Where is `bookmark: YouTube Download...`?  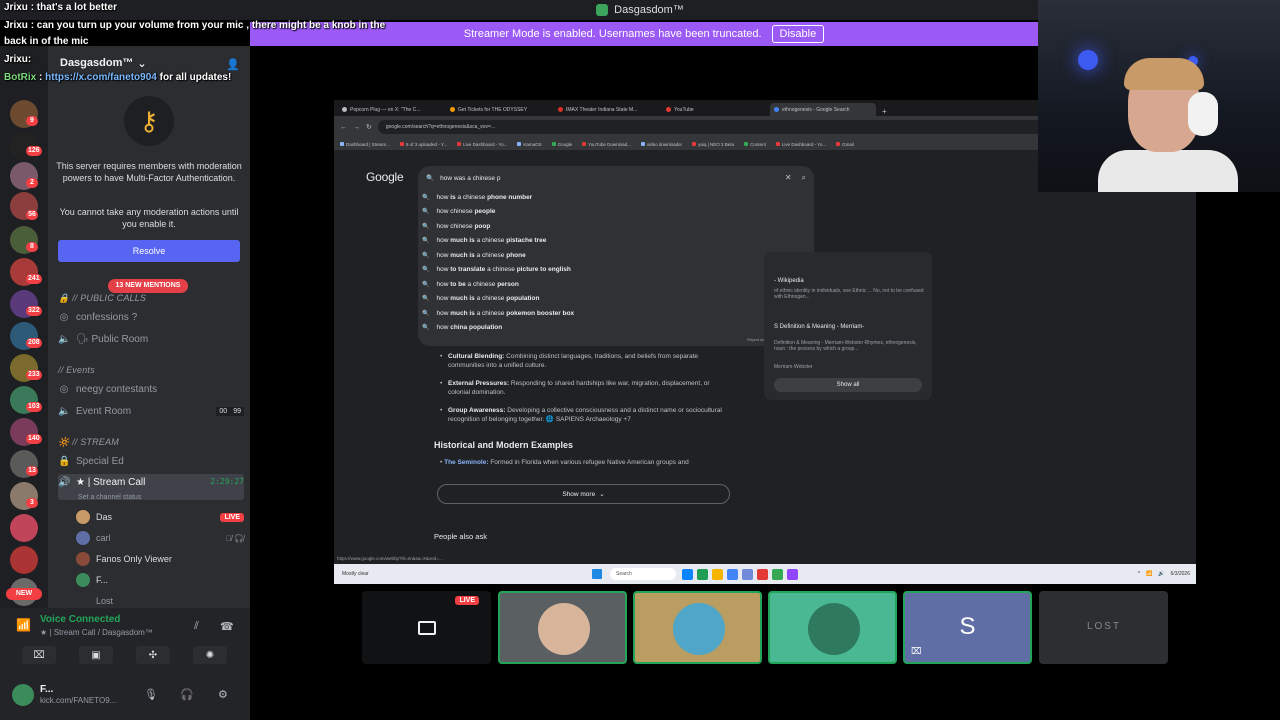 bookmark: YouTube Download... is located at coordinates (606, 144).